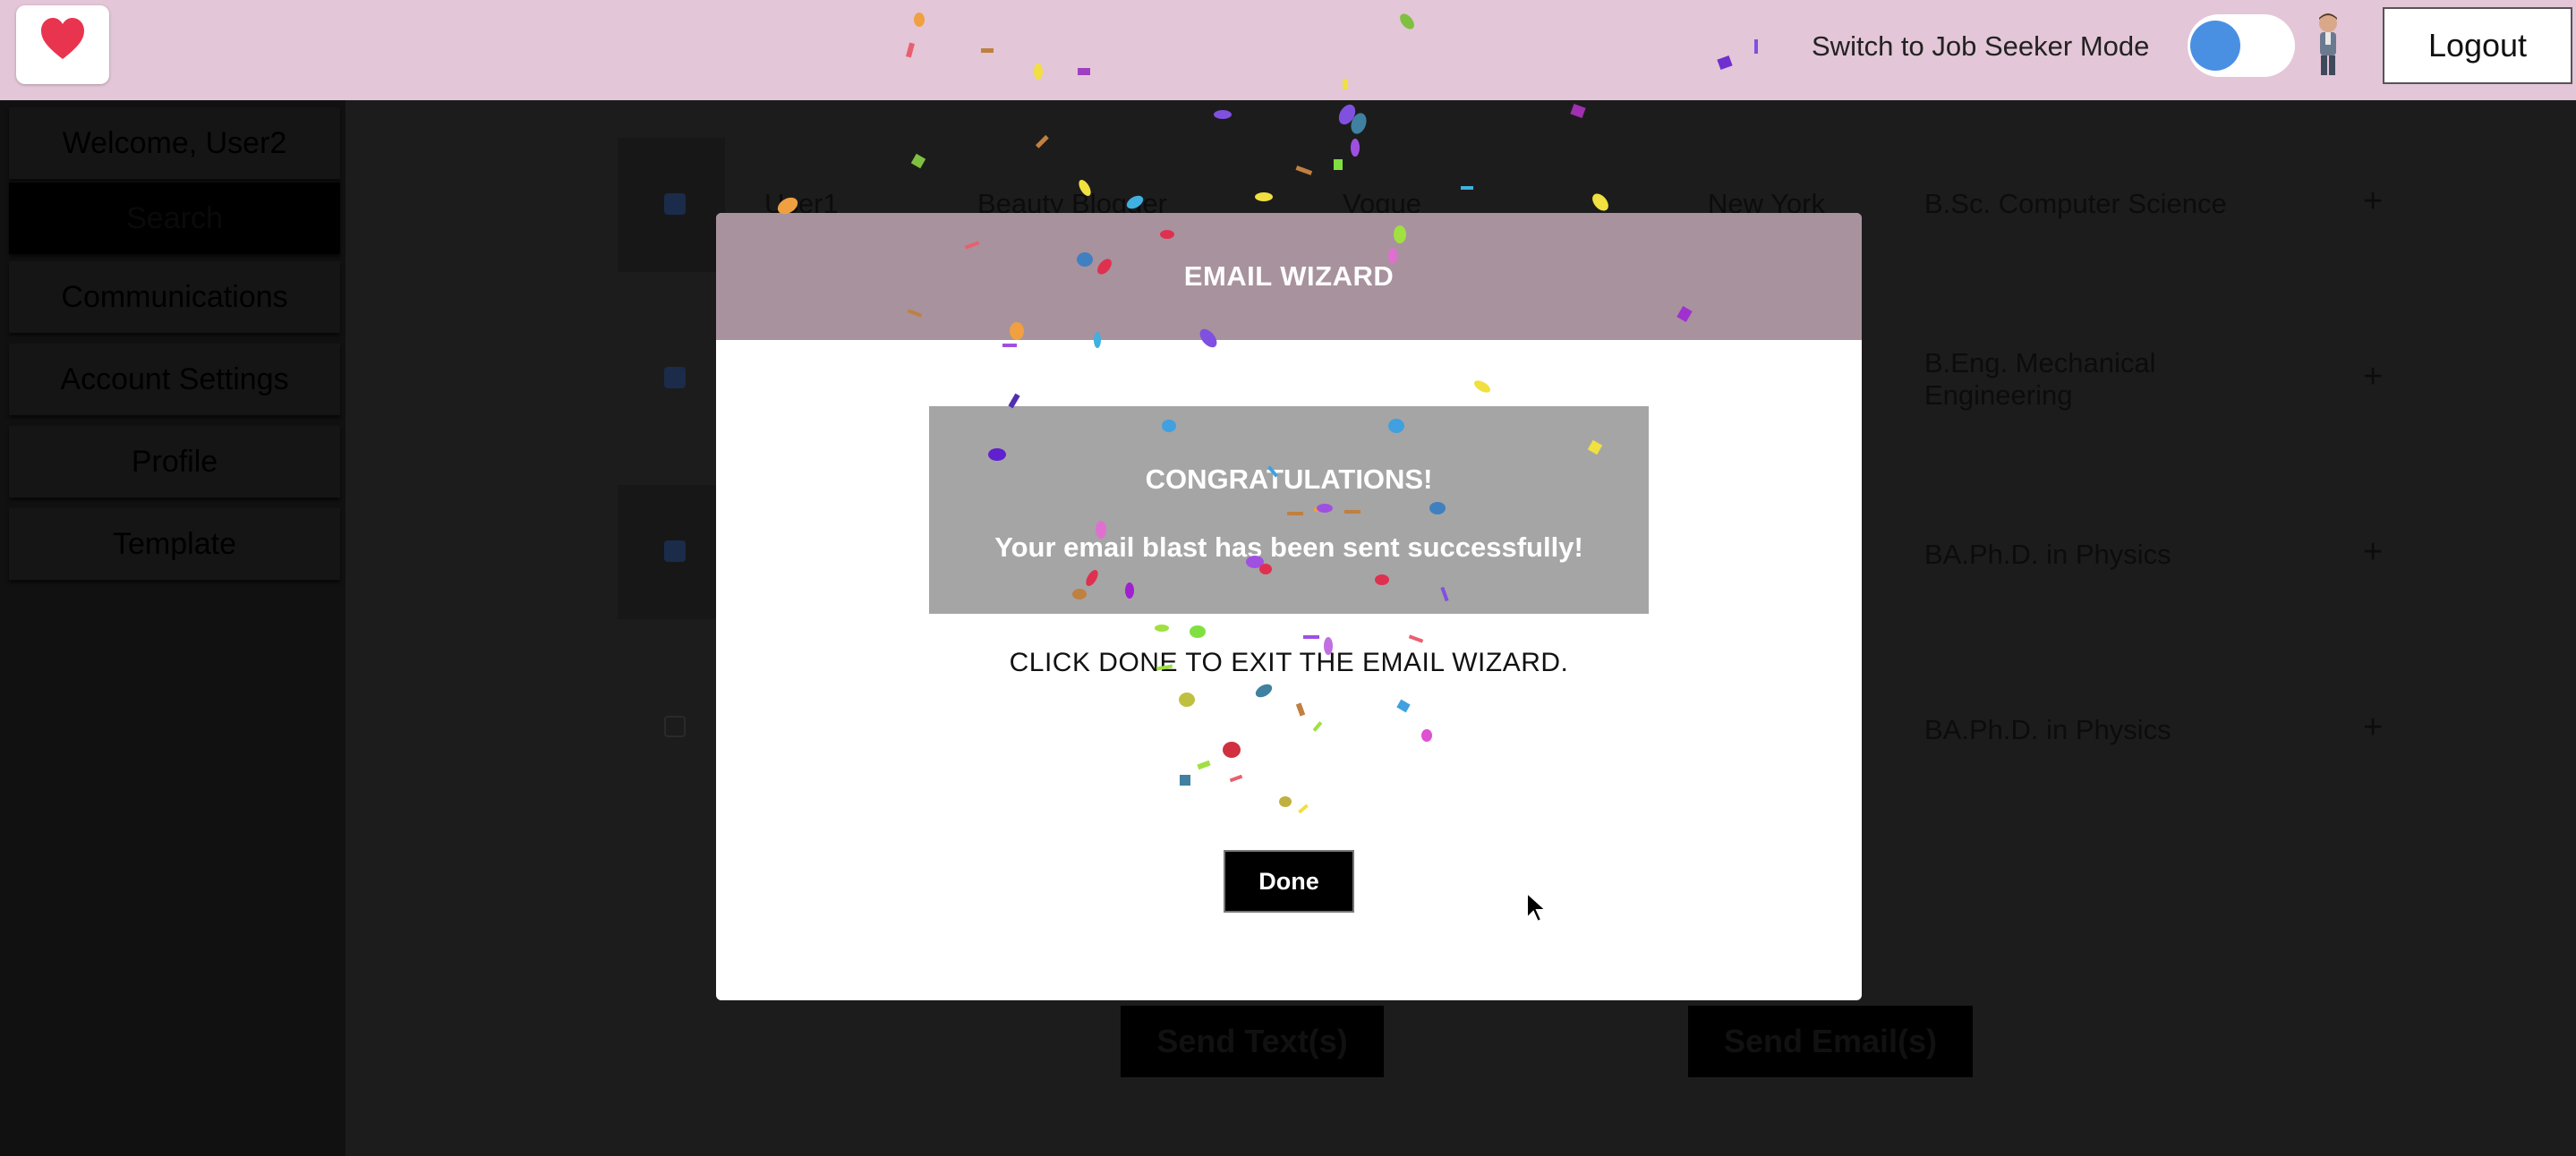 The width and height of the screenshot is (2576, 1156). Describe the element at coordinates (1289, 662) in the screenshot. I see `exit-instruction: CLICK DONE TO EXIT THE EMAIL WIZARD.` at that location.